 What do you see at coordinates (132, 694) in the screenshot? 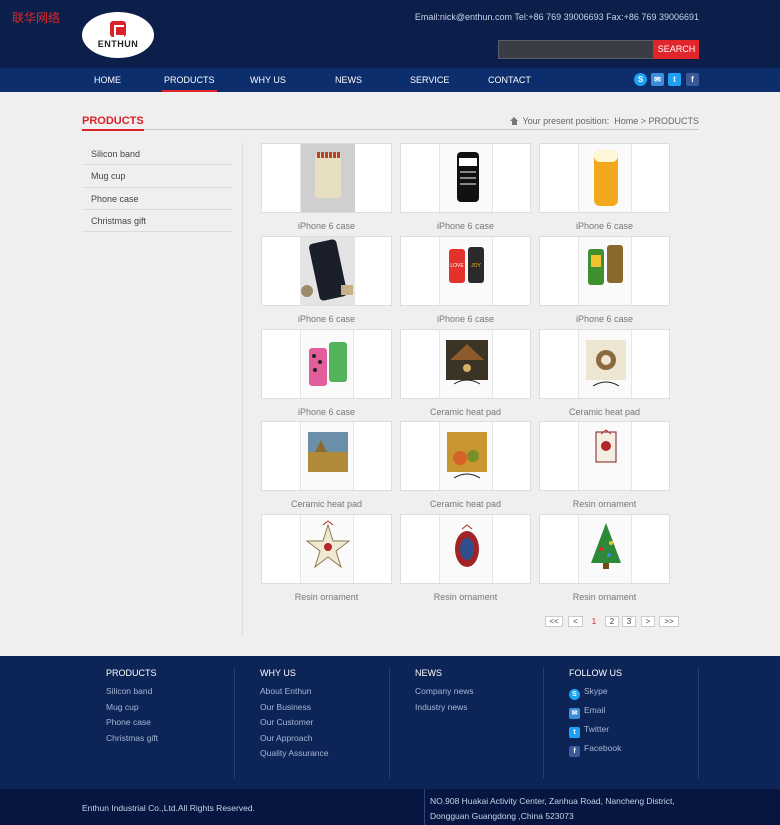
I see `footer-link: Silicon band` at bounding box center [132, 694].